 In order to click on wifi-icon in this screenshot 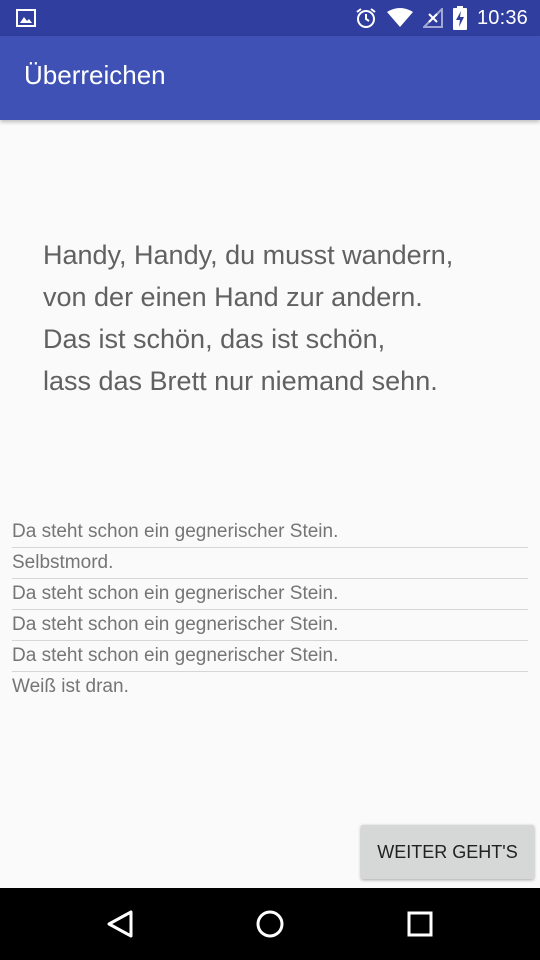, I will do `click(399, 17)`.